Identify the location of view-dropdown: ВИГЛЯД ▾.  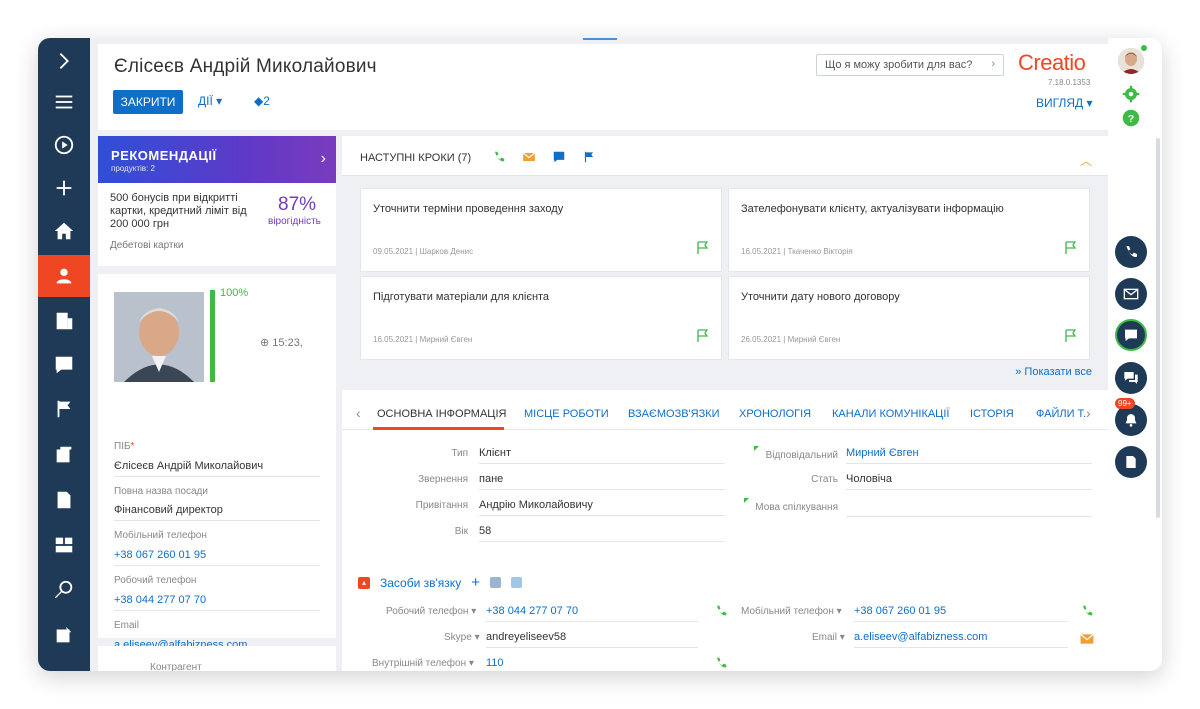
(1064, 103).